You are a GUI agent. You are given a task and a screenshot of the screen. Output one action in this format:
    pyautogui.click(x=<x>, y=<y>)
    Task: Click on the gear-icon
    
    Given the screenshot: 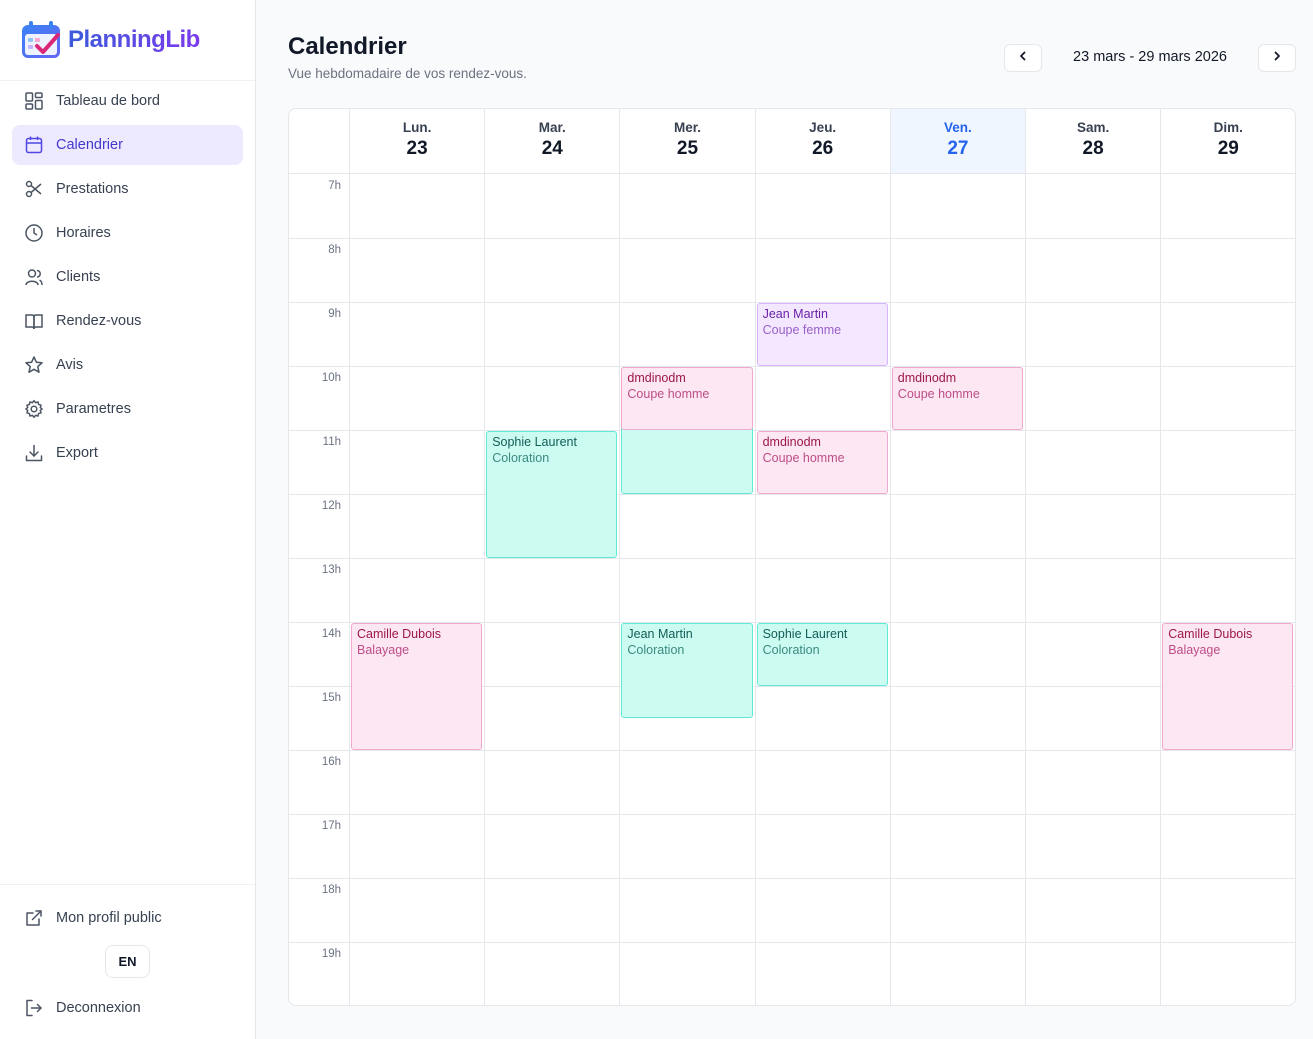 What is the action you would take?
    pyautogui.click(x=34, y=409)
    